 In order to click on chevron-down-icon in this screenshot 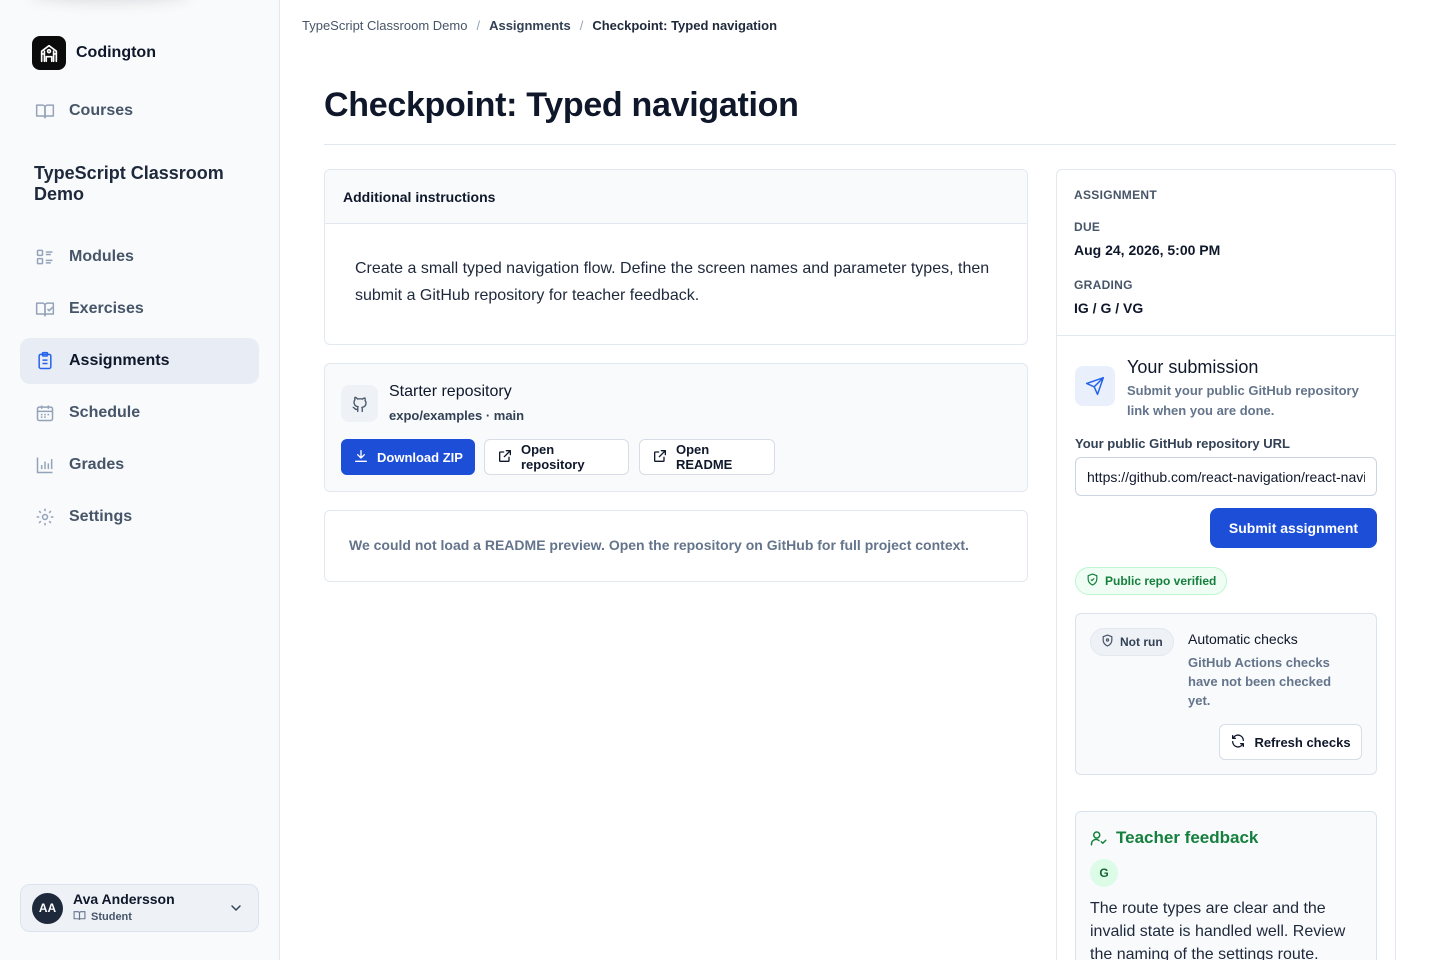, I will do `click(236, 910)`.